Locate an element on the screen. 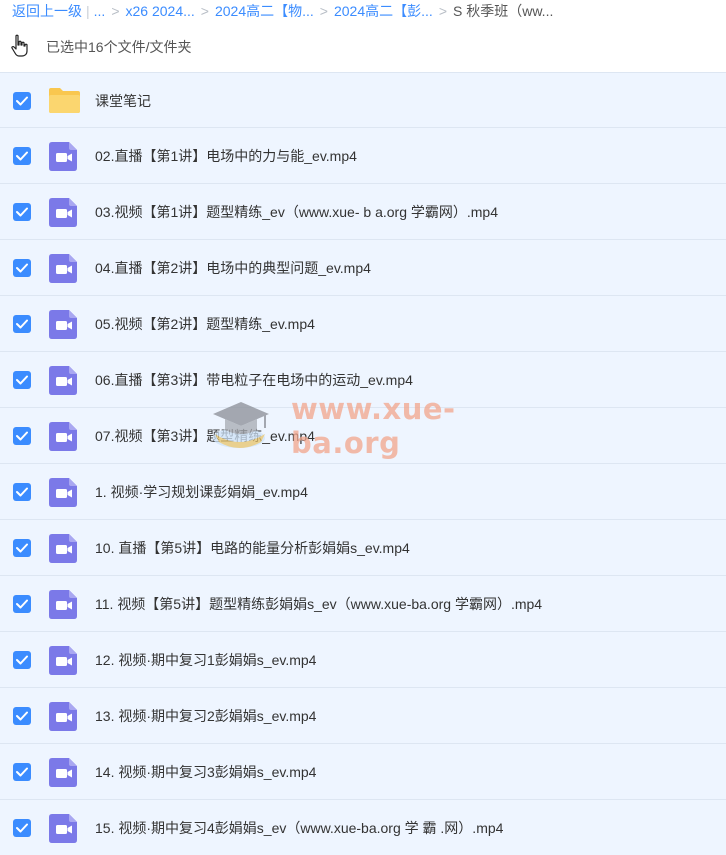  file-row: 06.直播【第3讲】带电粒子在电场中的运动_ev.mp4 is located at coordinates (363, 380).